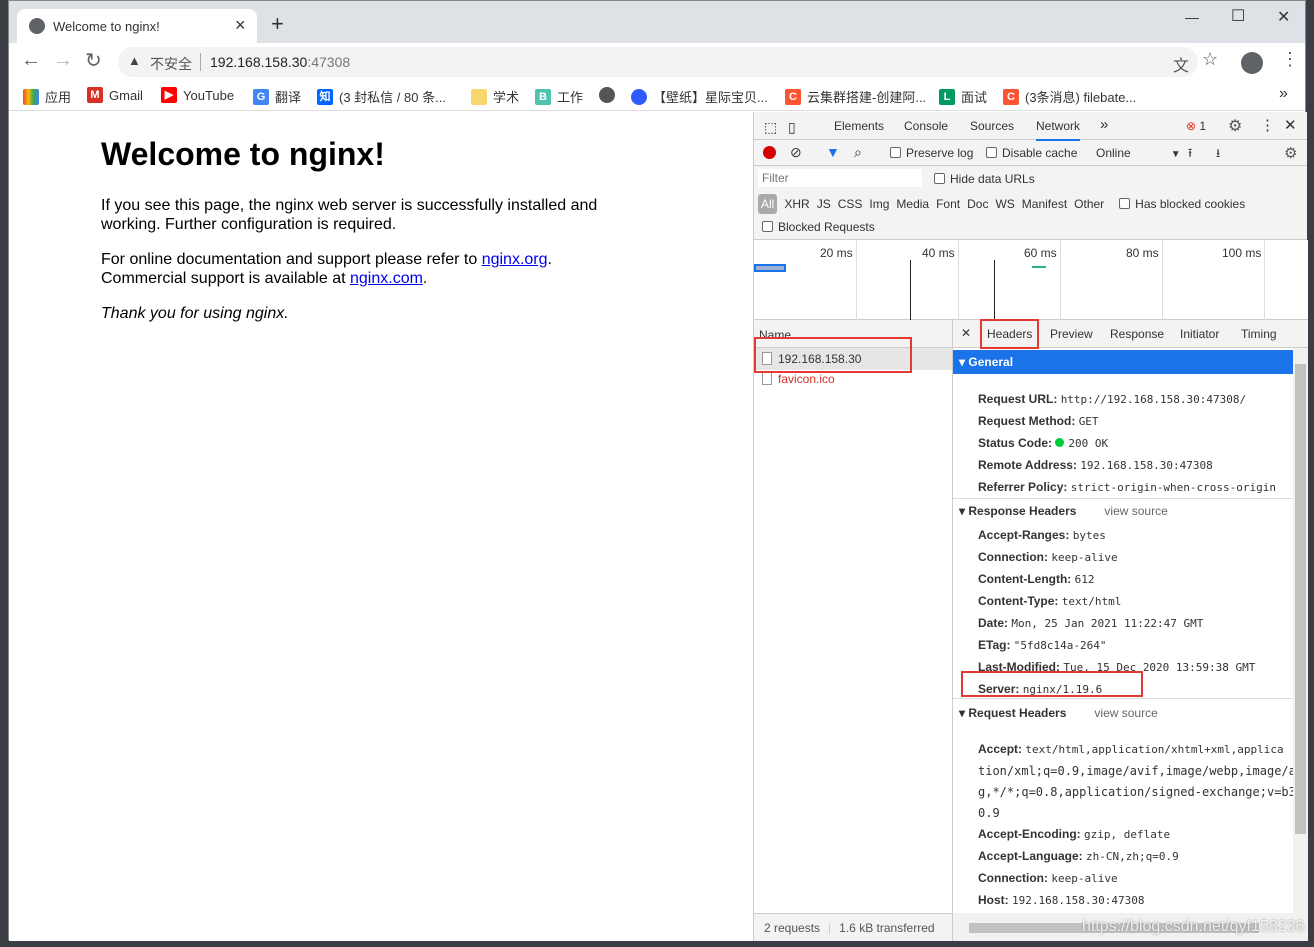 This screenshot has height=947, width=1314. What do you see at coordinates (1031, 280) in the screenshot?
I see `timeline-overview: 20 ms 40 ms 60 ms 80 ms 100 ms` at bounding box center [1031, 280].